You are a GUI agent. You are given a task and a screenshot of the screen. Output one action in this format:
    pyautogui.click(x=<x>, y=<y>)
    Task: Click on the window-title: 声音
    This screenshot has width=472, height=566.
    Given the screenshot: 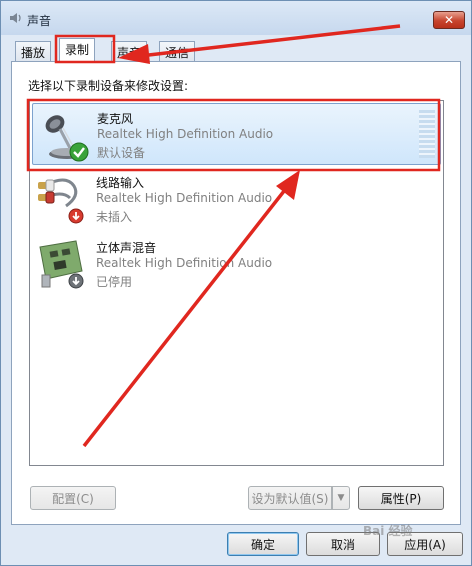 What is the action you would take?
    pyautogui.click(x=39, y=21)
    